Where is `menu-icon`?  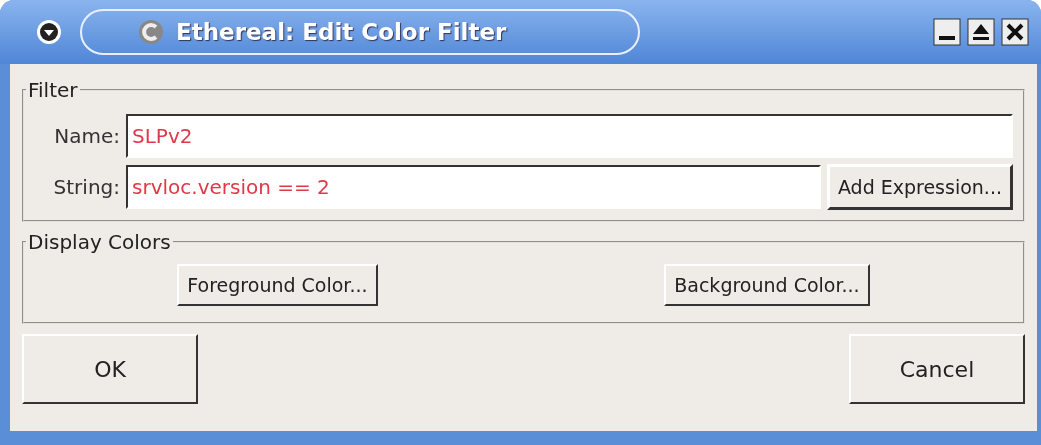
menu-icon is located at coordinates (49, 32).